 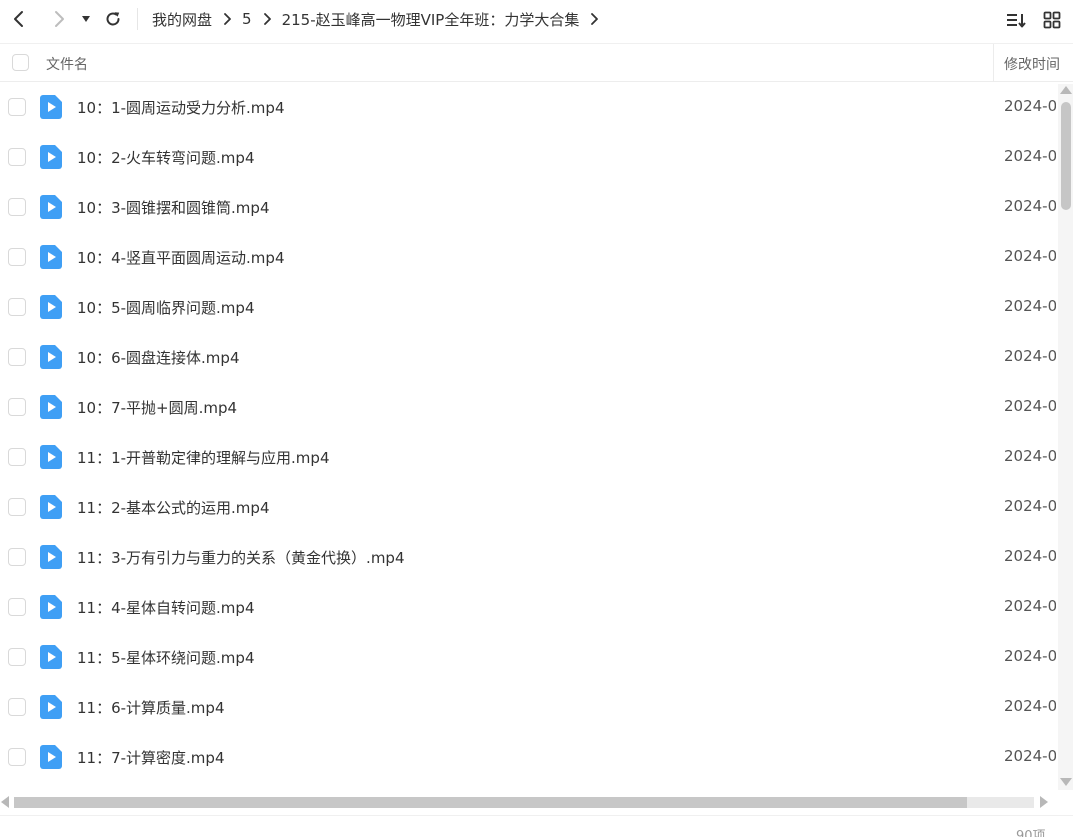 What do you see at coordinates (157, 407) in the screenshot?
I see `file-name: 10：7-平抛+圆周.mp4` at bounding box center [157, 407].